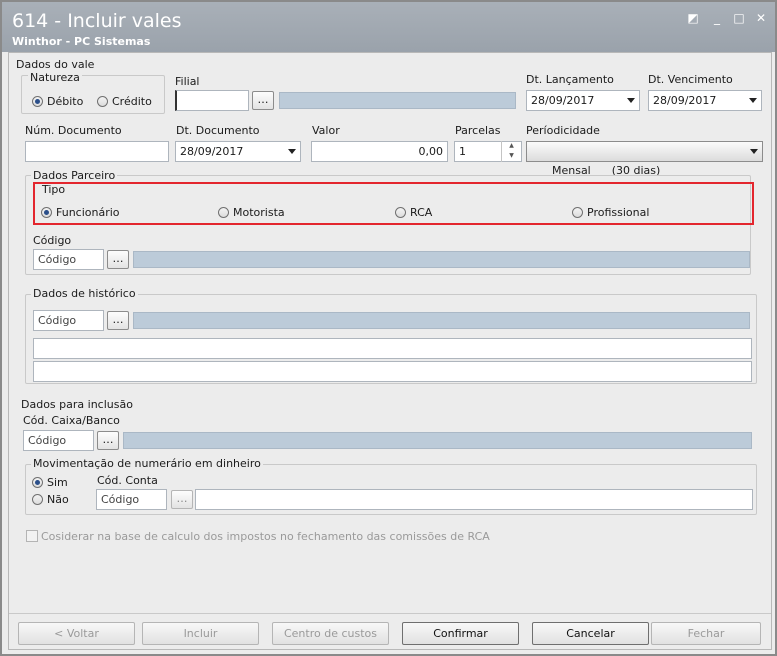  What do you see at coordinates (127, 480) in the screenshot?
I see `conta-label: Cód. Conta` at bounding box center [127, 480].